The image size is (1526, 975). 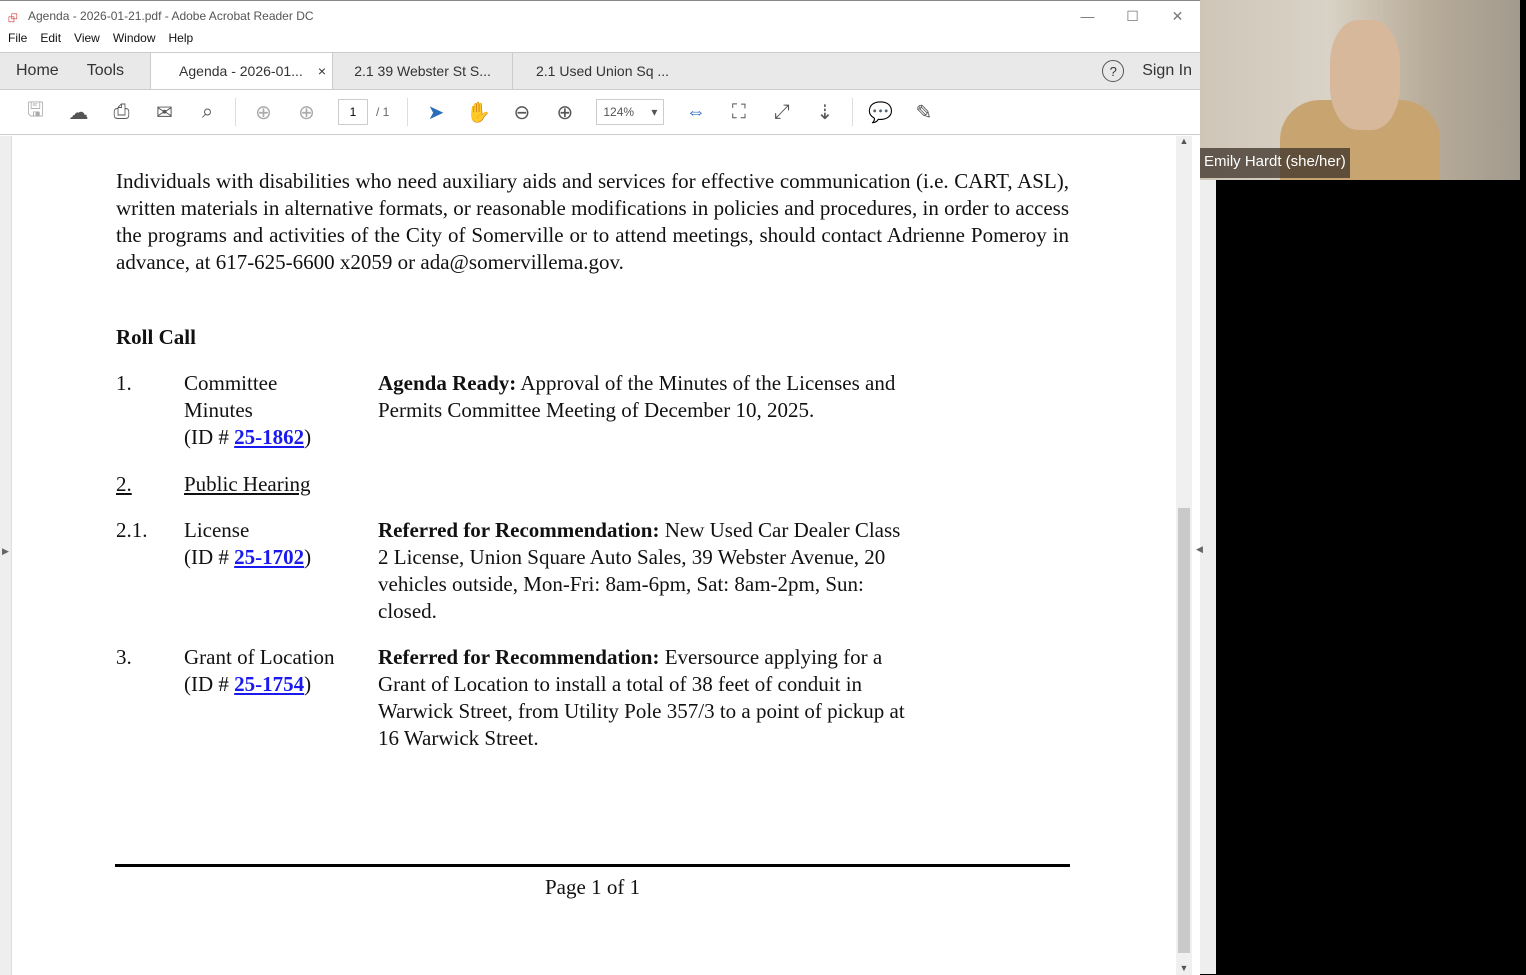 What do you see at coordinates (78, 112) in the screenshot?
I see `upload-cloud-icon: ☁` at bounding box center [78, 112].